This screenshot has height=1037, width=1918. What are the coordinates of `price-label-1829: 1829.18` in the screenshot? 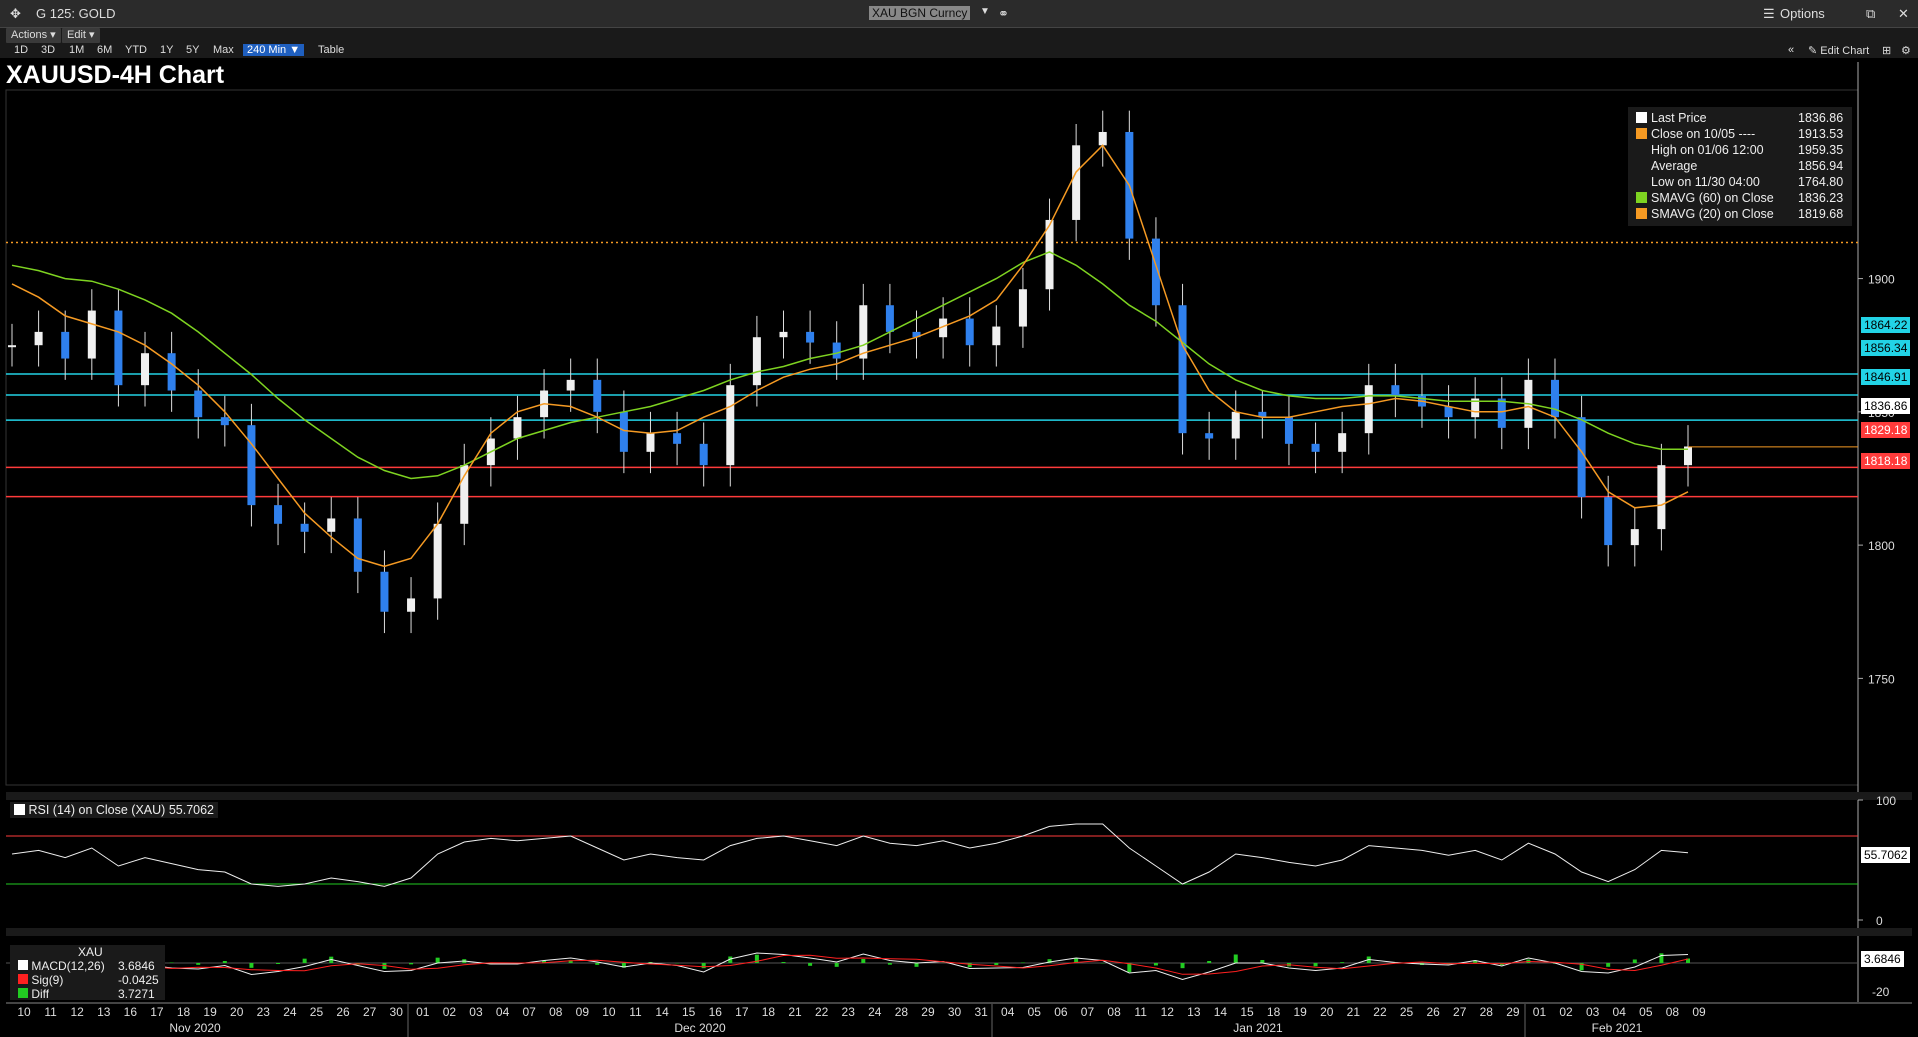 It's located at (1886, 430).